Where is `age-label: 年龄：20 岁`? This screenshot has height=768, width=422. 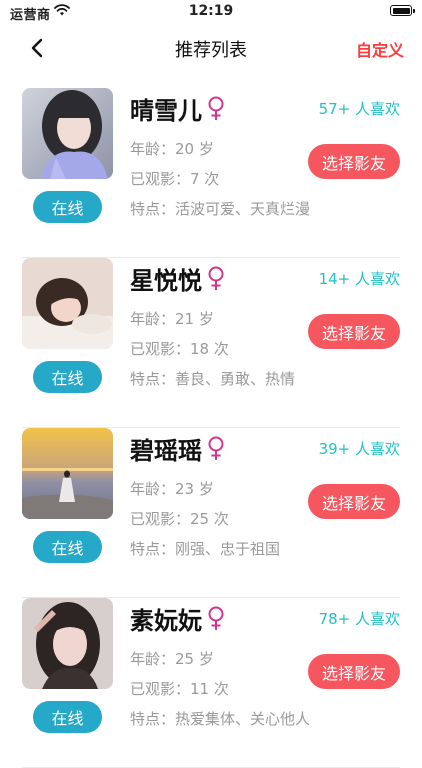
age-label: 年龄：20 岁 is located at coordinates (172, 149).